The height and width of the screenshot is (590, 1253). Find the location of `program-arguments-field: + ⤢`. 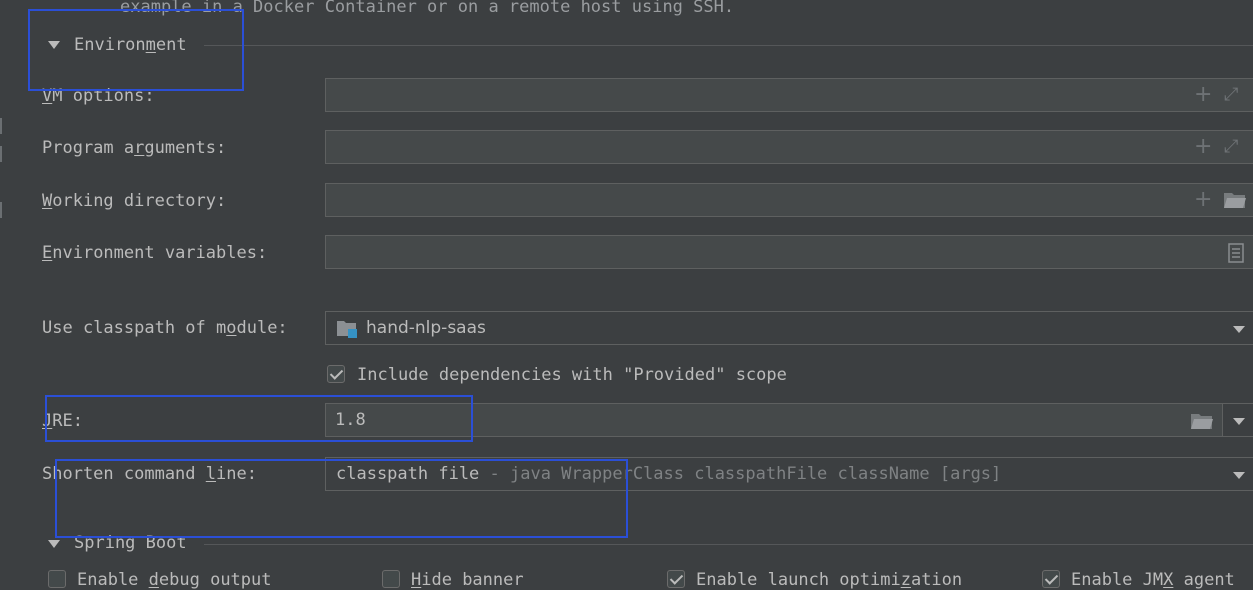

program-arguments-field: + ⤢ is located at coordinates (789, 147).